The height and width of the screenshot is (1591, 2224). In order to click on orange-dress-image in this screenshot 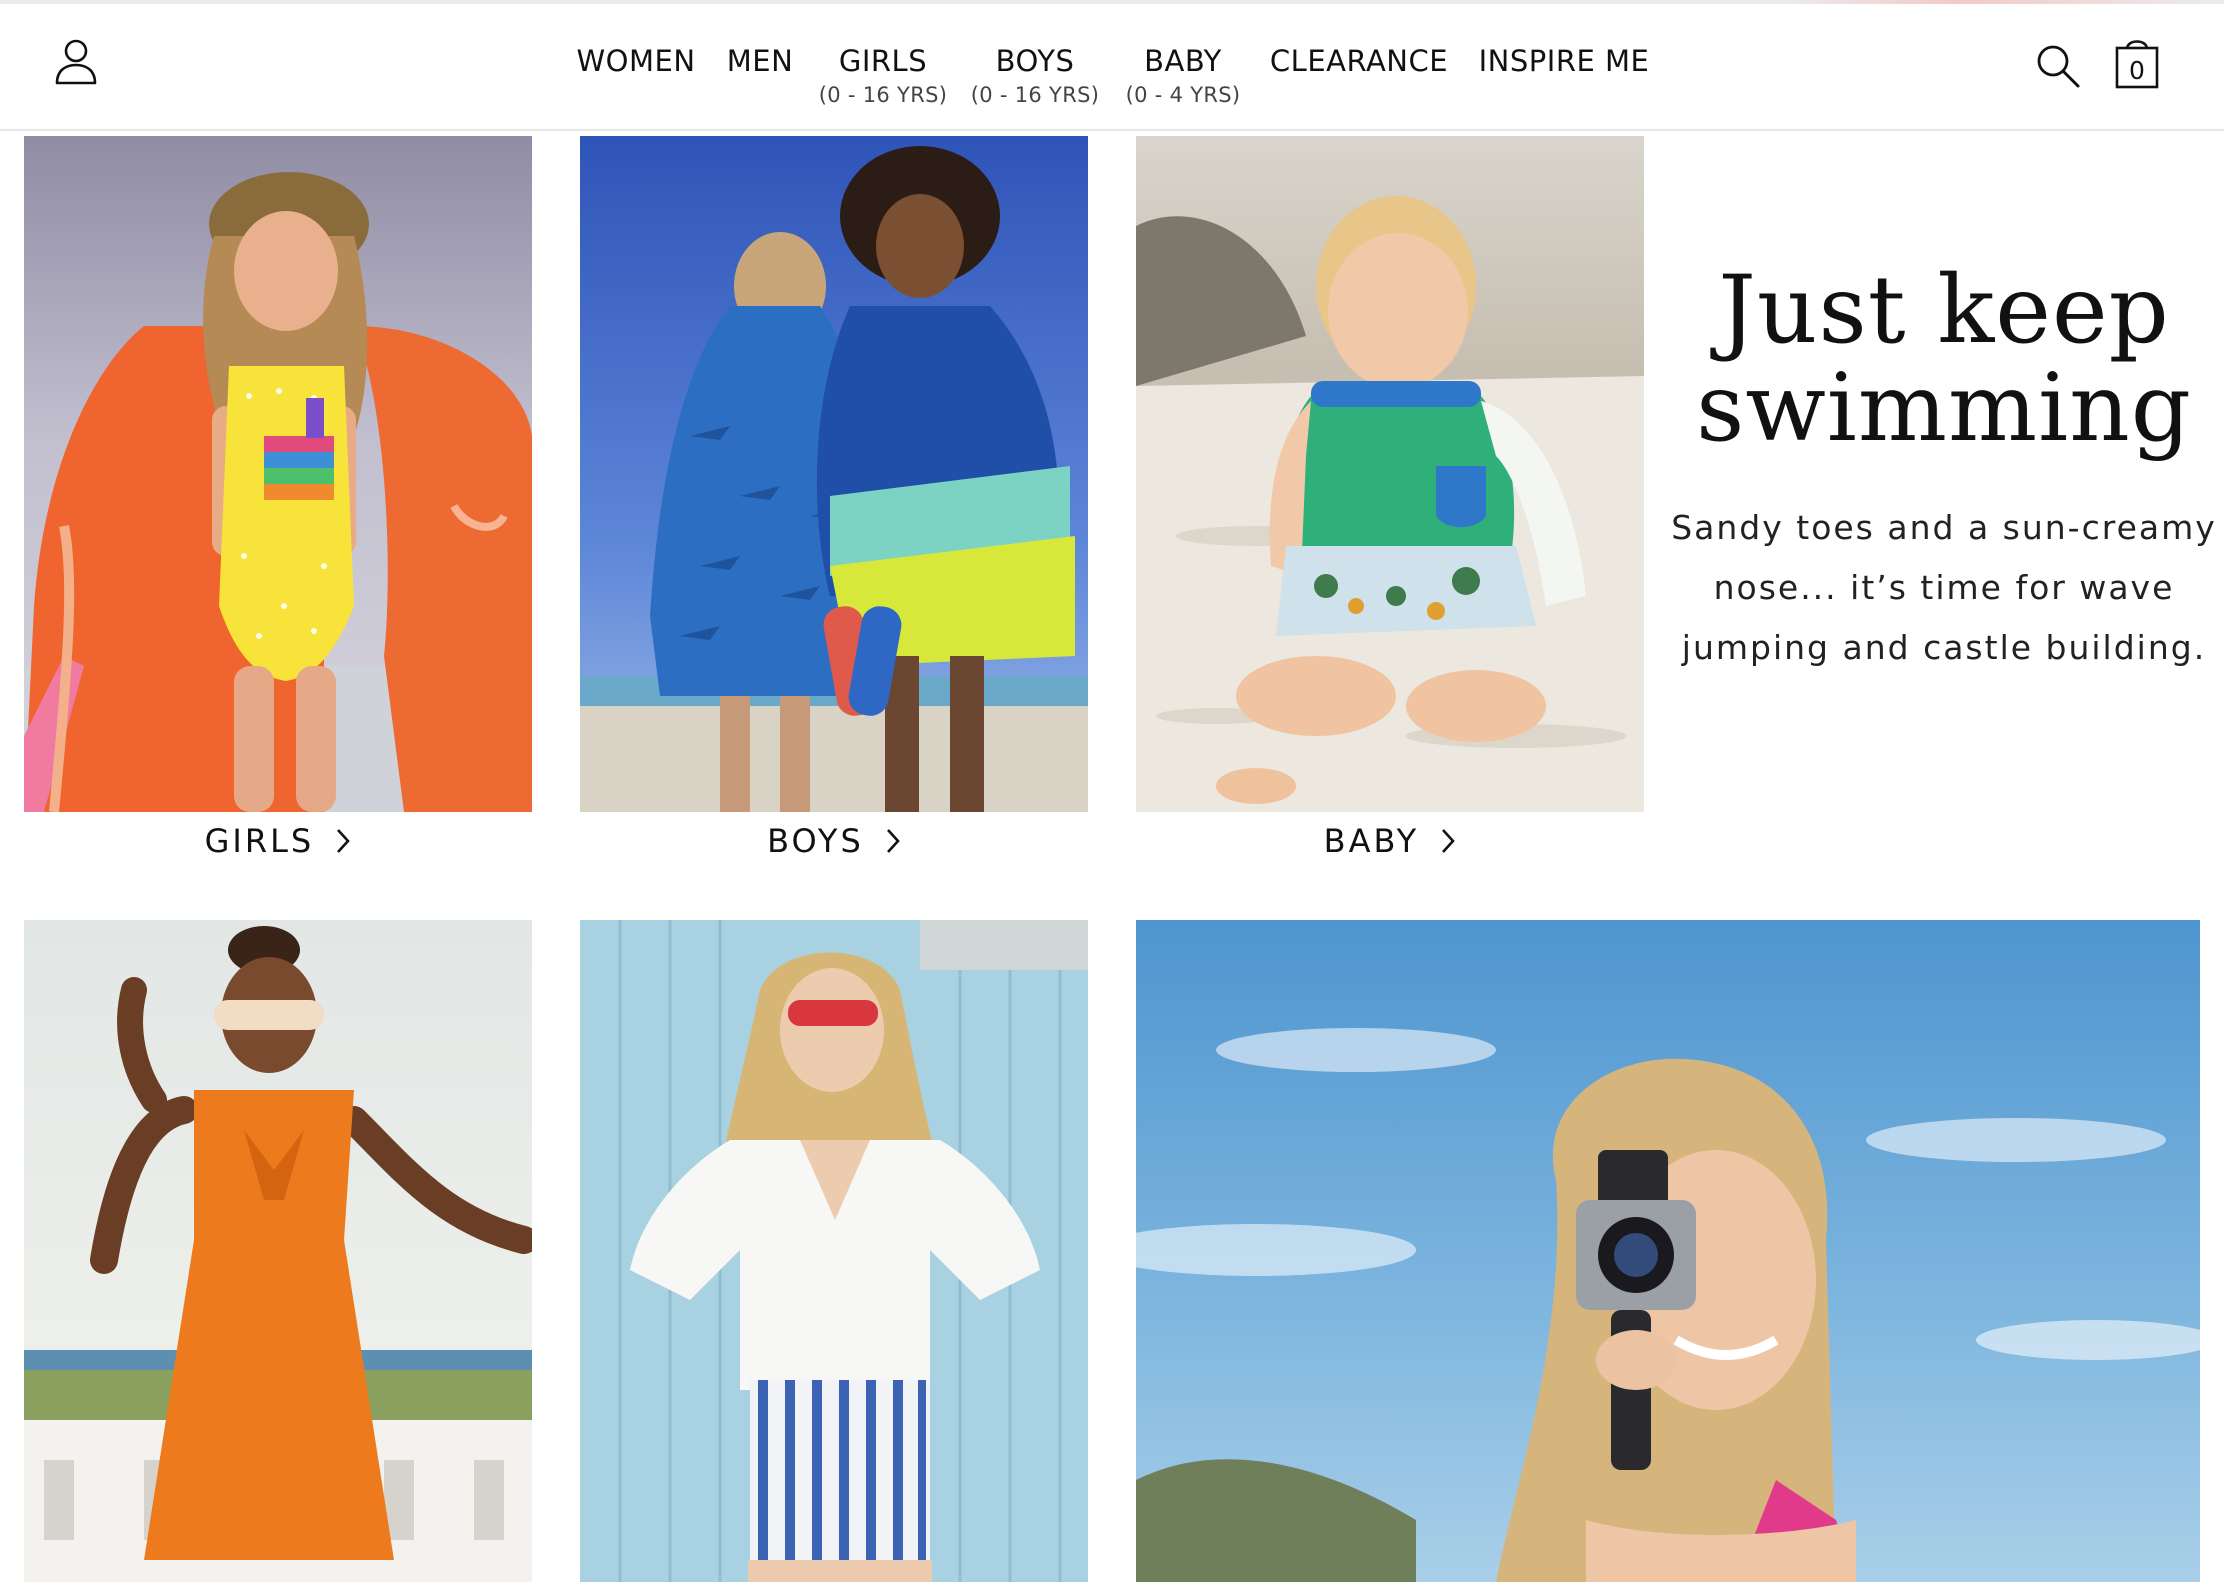, I will do `click(278, 1251)`.